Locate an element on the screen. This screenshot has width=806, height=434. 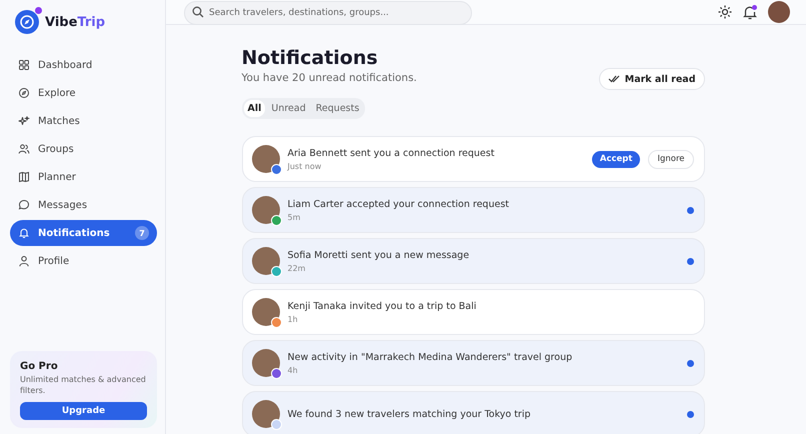
sidebar-item: Profile is located at coordinates (83, 261).